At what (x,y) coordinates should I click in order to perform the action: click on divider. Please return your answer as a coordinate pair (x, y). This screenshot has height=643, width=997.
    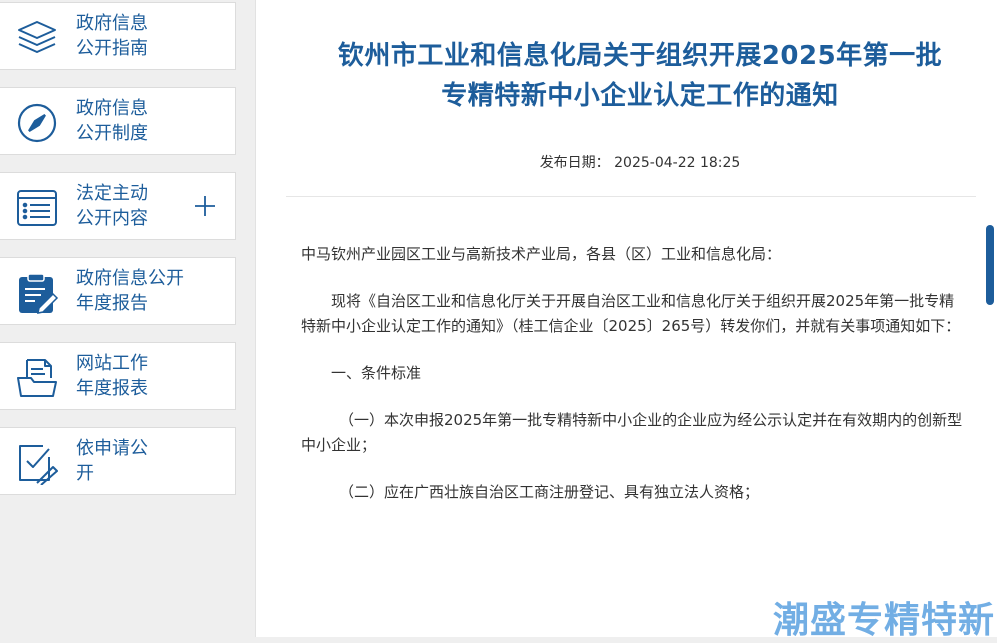
    Looking at the image, I should click on (631, 196).